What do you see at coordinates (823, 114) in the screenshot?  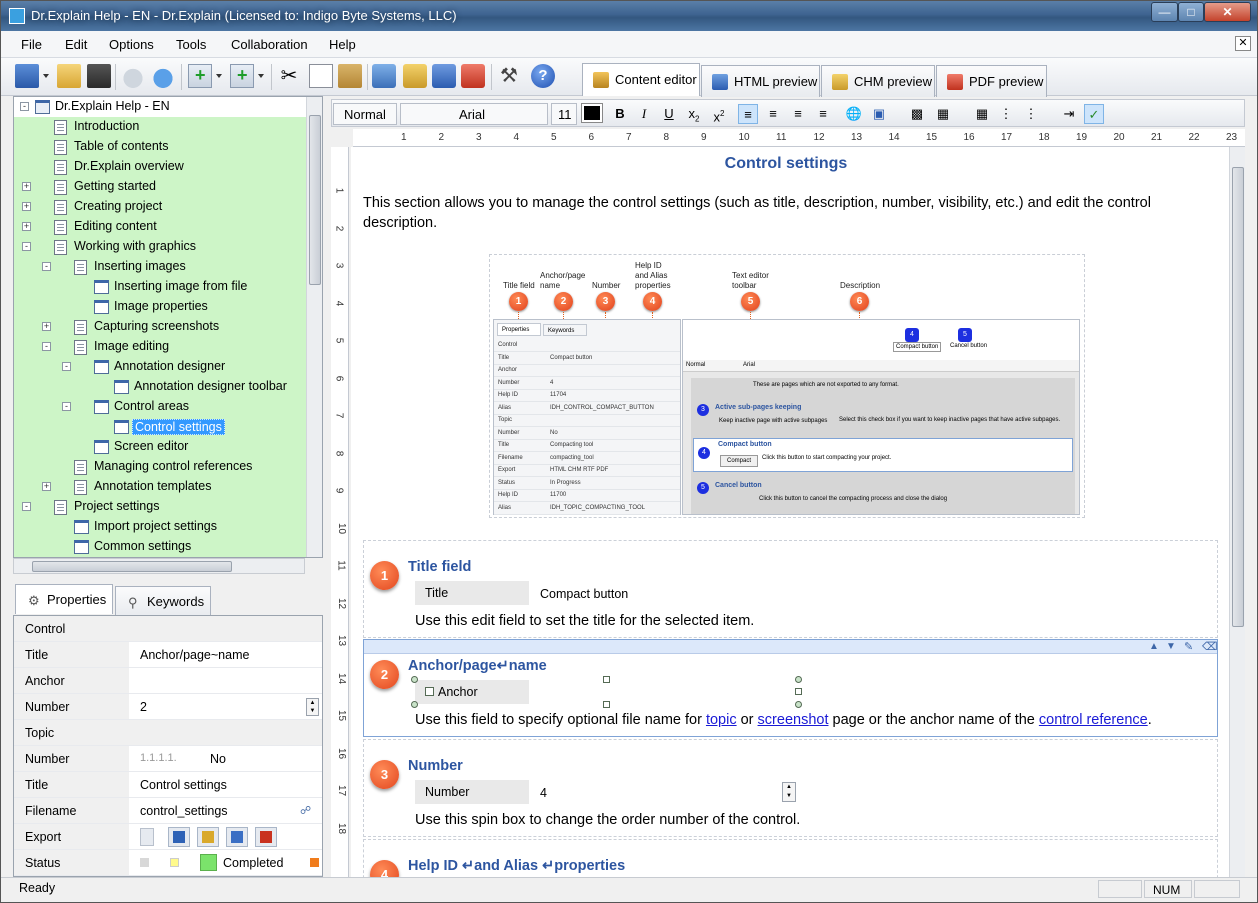 I see `justify-button: ≡` at bounding box center [823, 114].